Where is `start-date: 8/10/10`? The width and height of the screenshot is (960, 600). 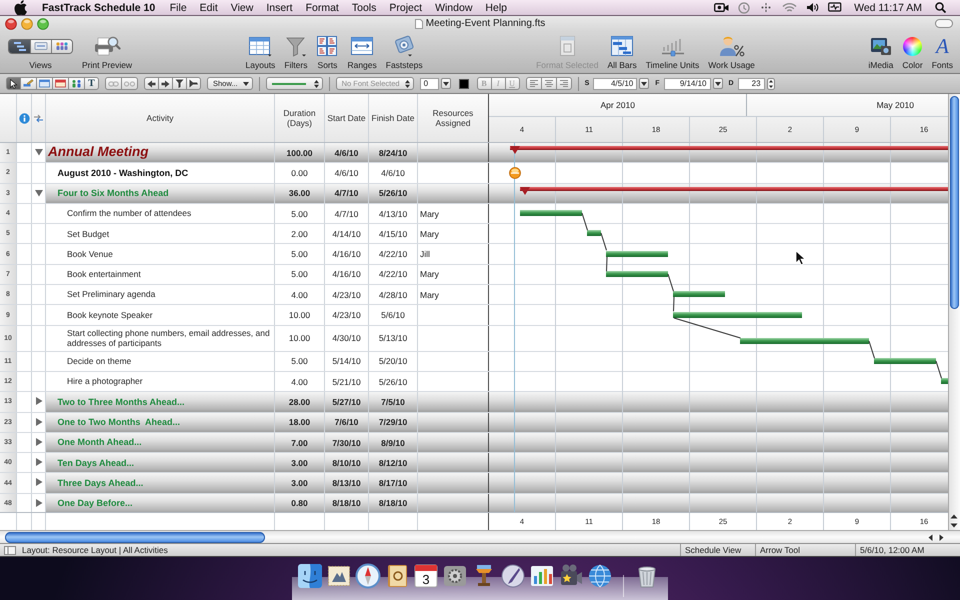 start-date: 8/10/10 is located at coordinates (346, 463).